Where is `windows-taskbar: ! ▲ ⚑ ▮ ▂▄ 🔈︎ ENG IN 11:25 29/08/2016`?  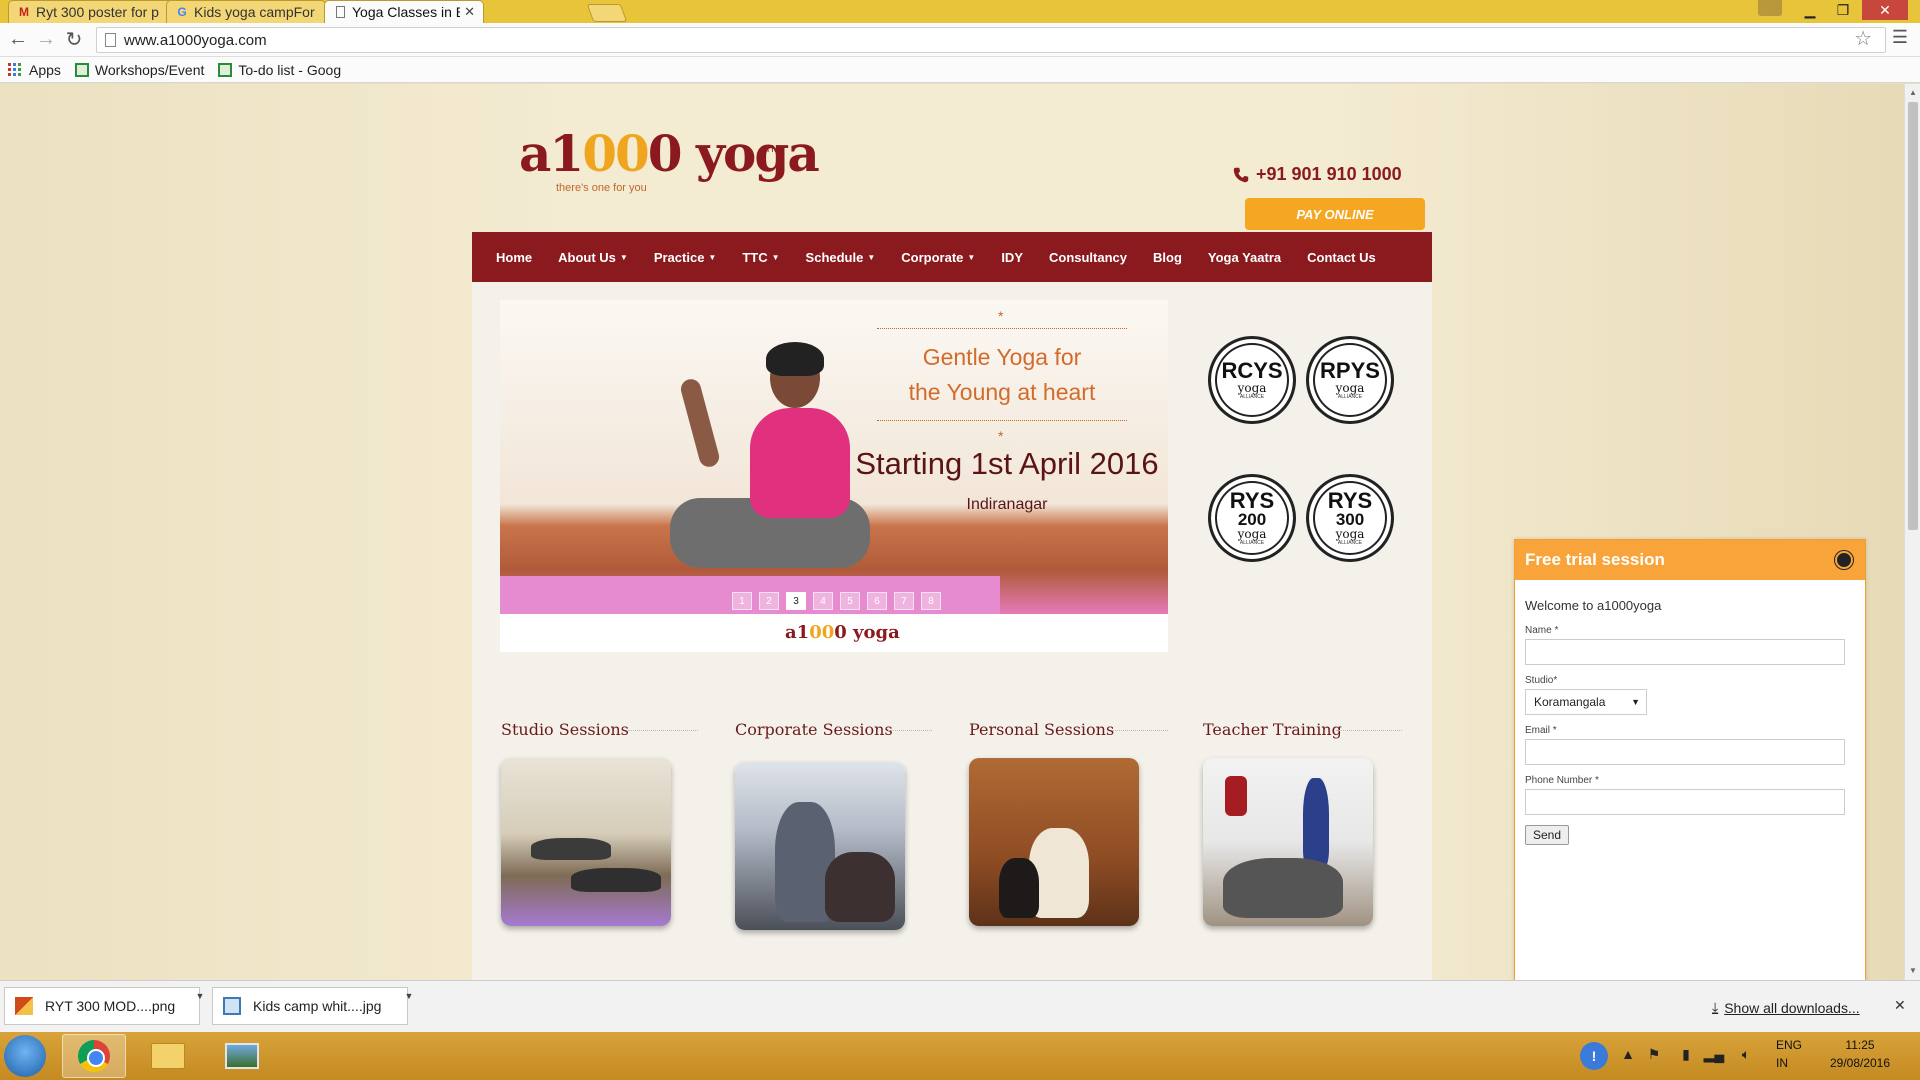
windows-taskbar: ! ▲ ⚑ ▮ ▂▄ 🔈︎ ENG IN 11:25 29/08/2016 is located at coordinates (960, 1056).